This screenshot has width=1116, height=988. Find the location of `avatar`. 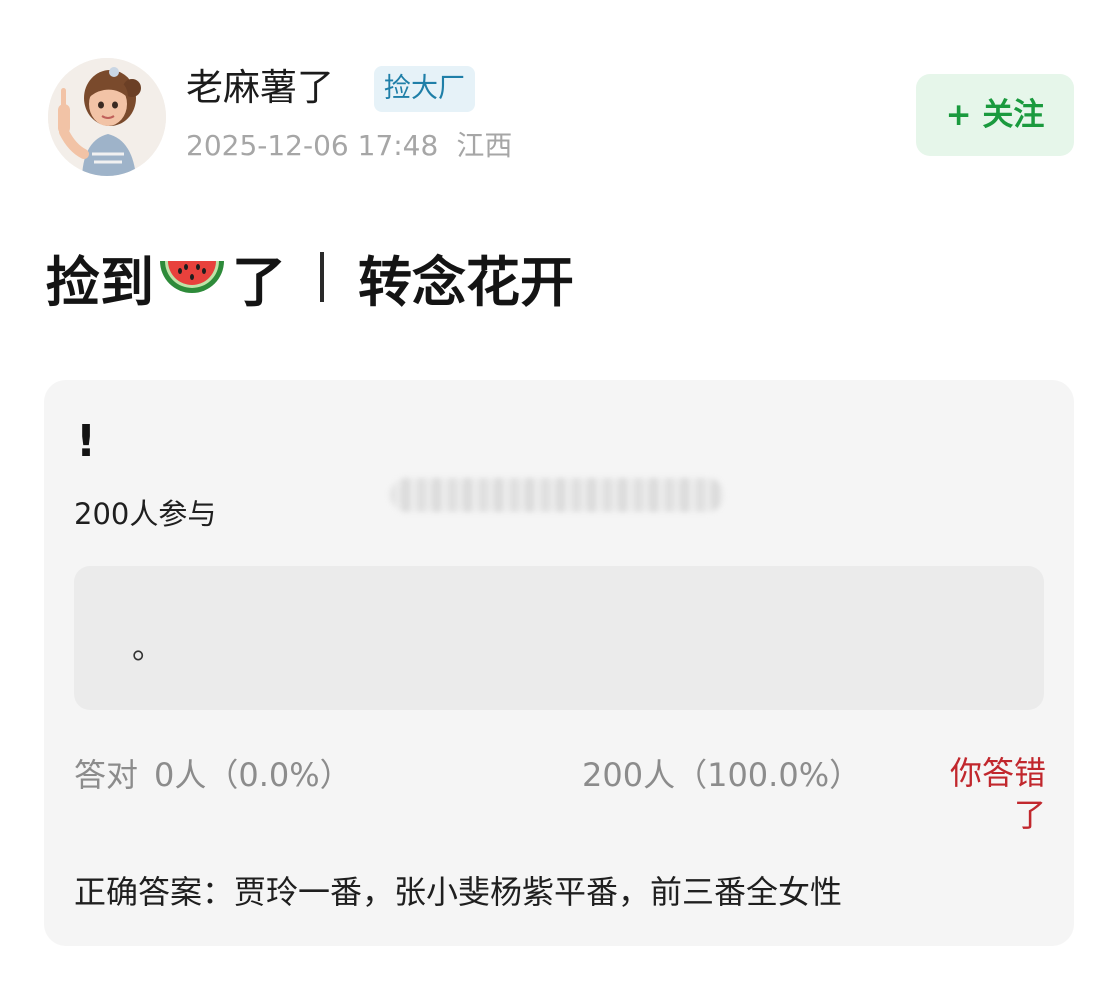

avatar is located at coordinates (107, 117).